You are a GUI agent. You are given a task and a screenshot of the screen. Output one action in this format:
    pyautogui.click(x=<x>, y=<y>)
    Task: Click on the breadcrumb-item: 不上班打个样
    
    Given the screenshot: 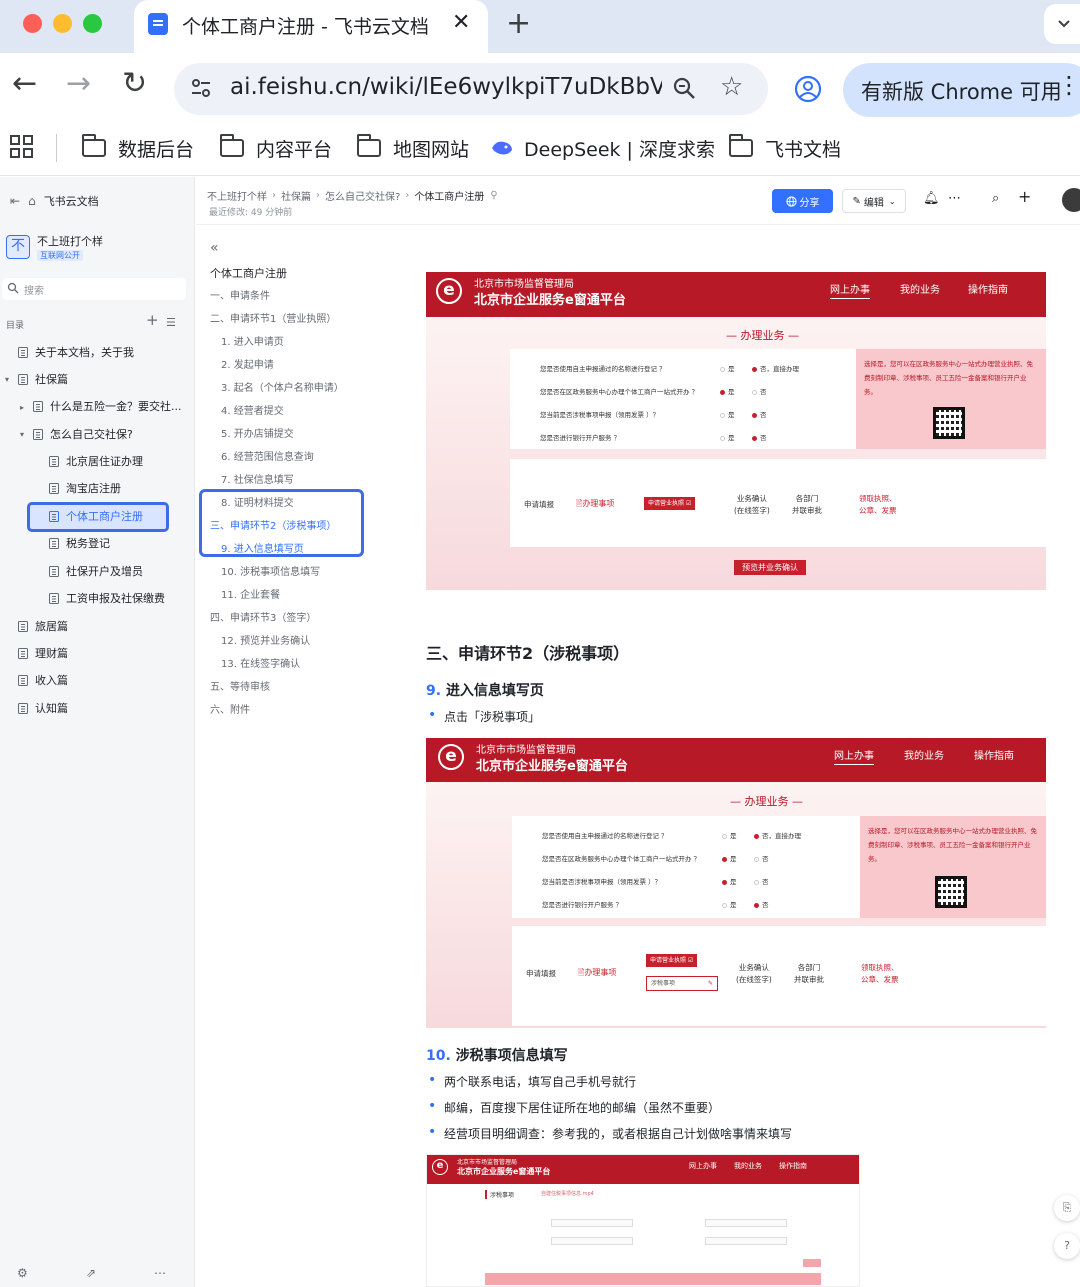 What is the action you would take?
    pyautogui.click(x=237, y=195)
    